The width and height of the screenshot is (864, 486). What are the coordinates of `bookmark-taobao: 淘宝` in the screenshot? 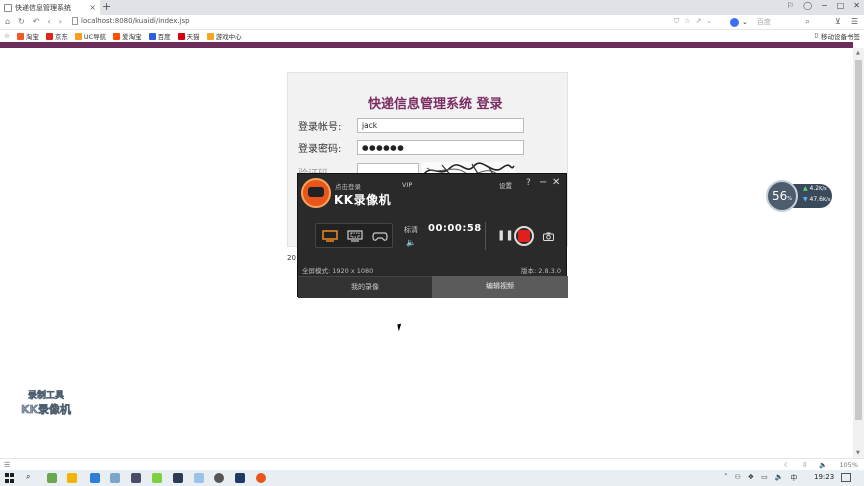 It's located at (27, 36).